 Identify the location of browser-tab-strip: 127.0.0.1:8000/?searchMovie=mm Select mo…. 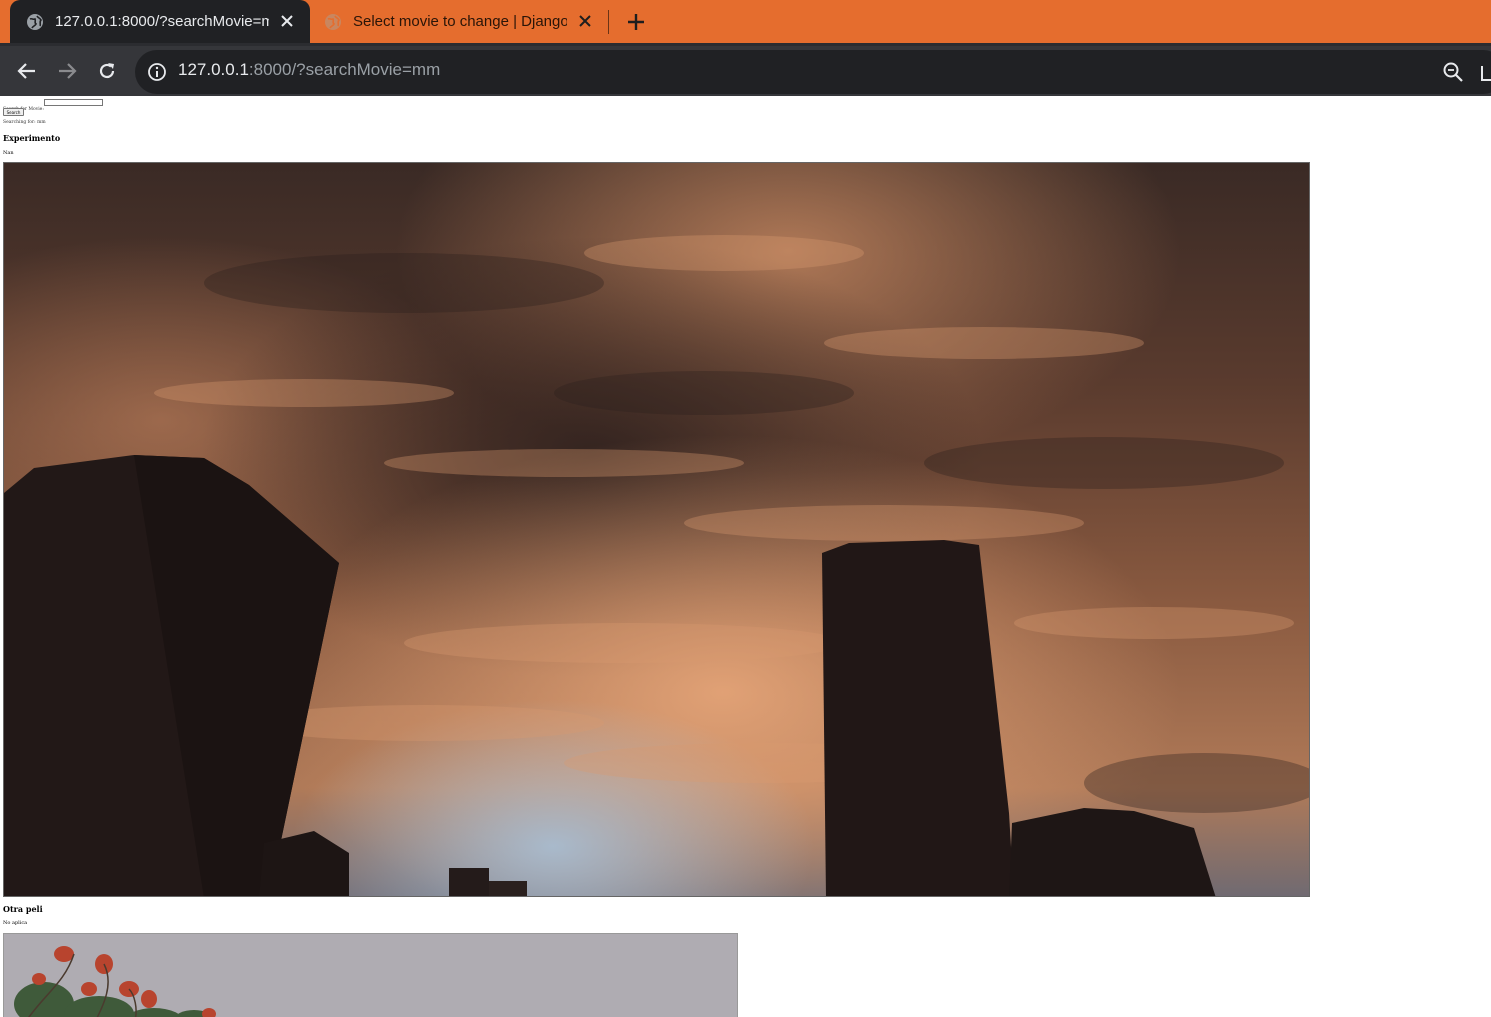
(745, 21).